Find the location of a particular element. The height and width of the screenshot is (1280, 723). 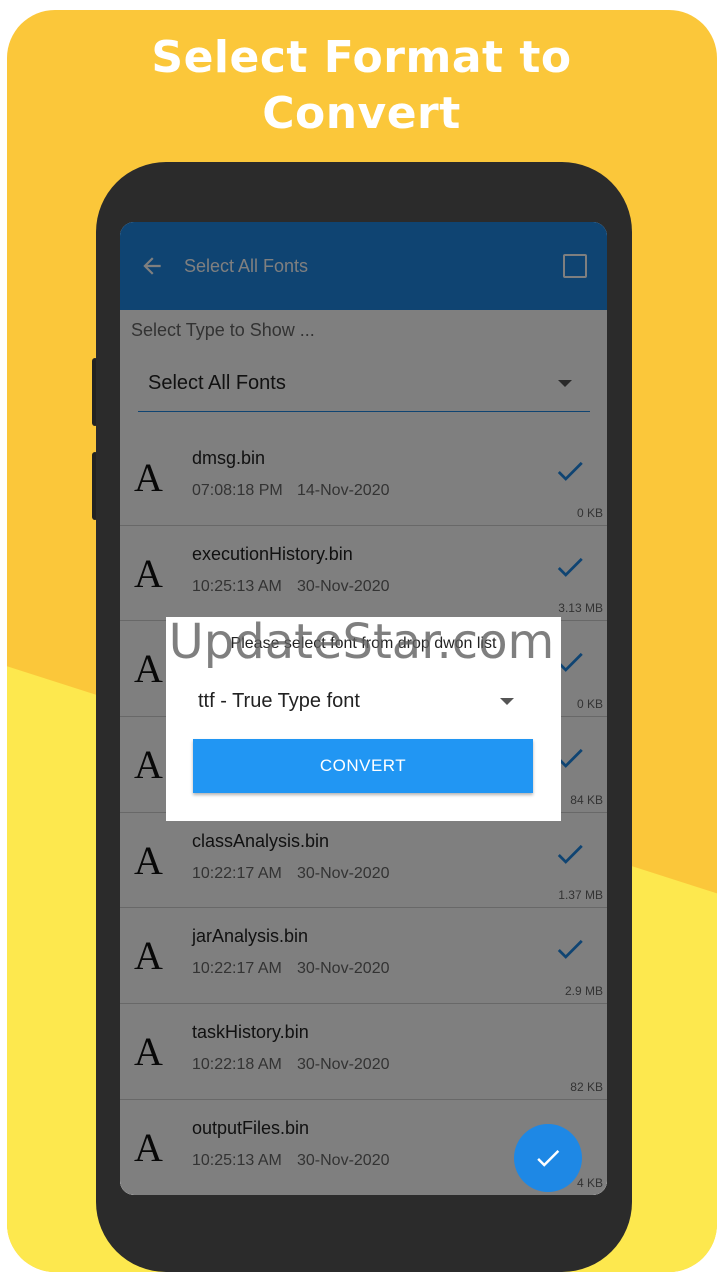

format-selected: ttf - True Type font is located at coordinates (279, 700).